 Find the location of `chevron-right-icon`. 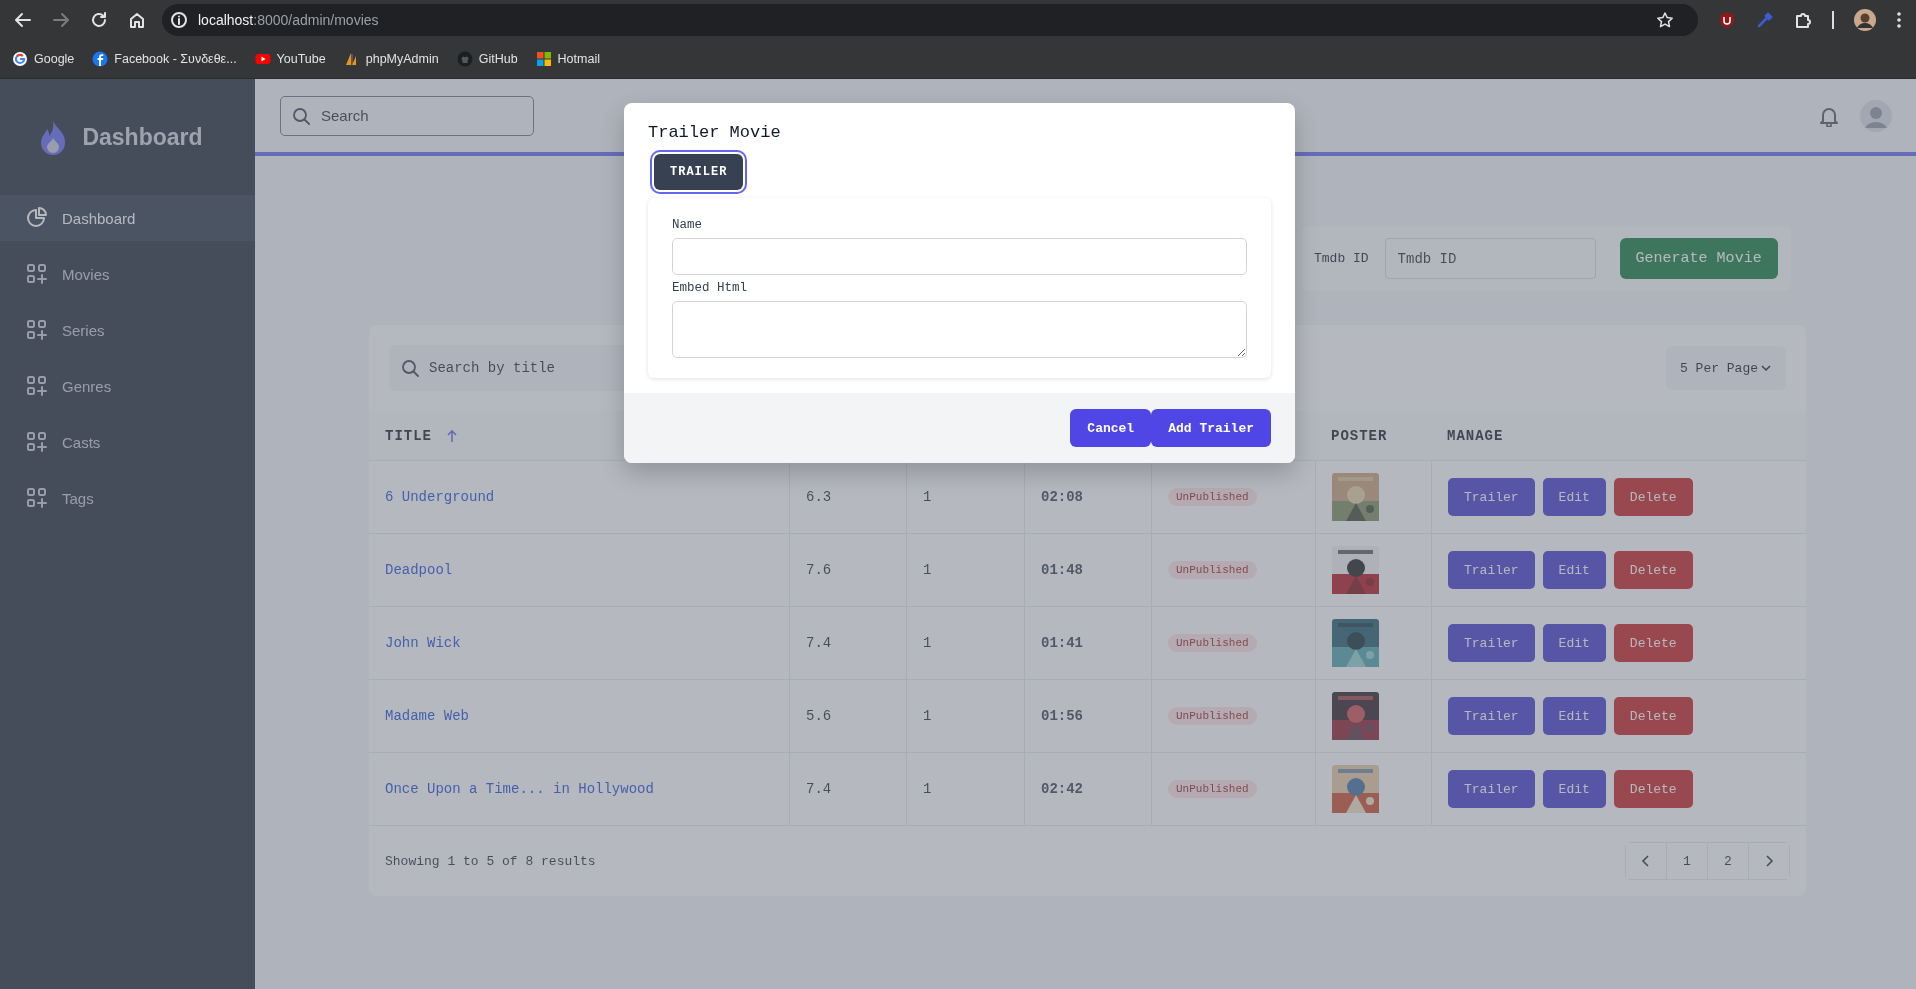

chevron-right-icon is located at coordinates (1769, 861).